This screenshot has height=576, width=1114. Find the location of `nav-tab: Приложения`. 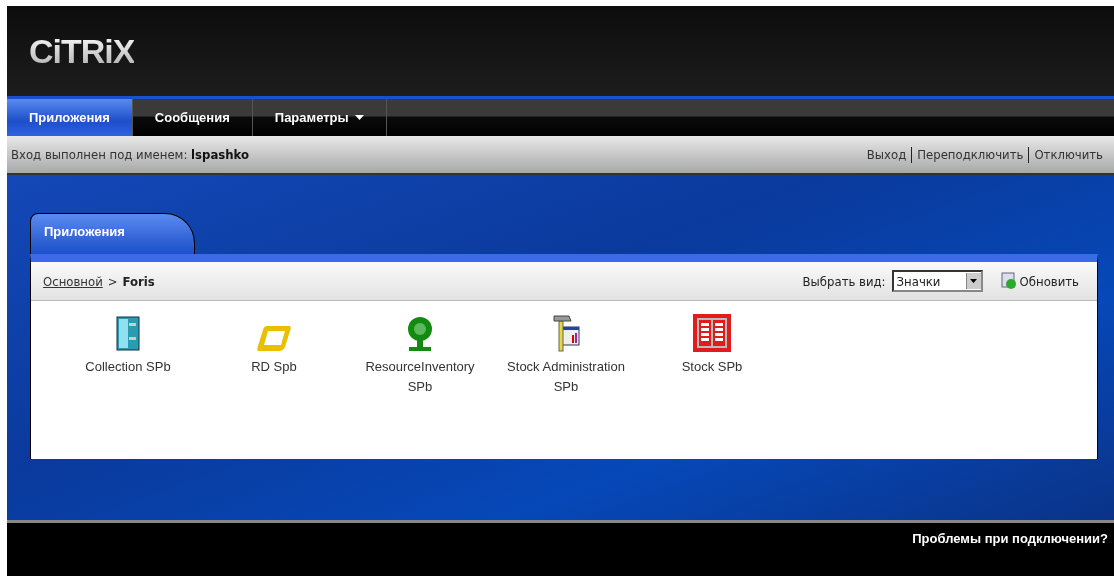

nav-tab: Приложения is located at coordinates (70, 117).